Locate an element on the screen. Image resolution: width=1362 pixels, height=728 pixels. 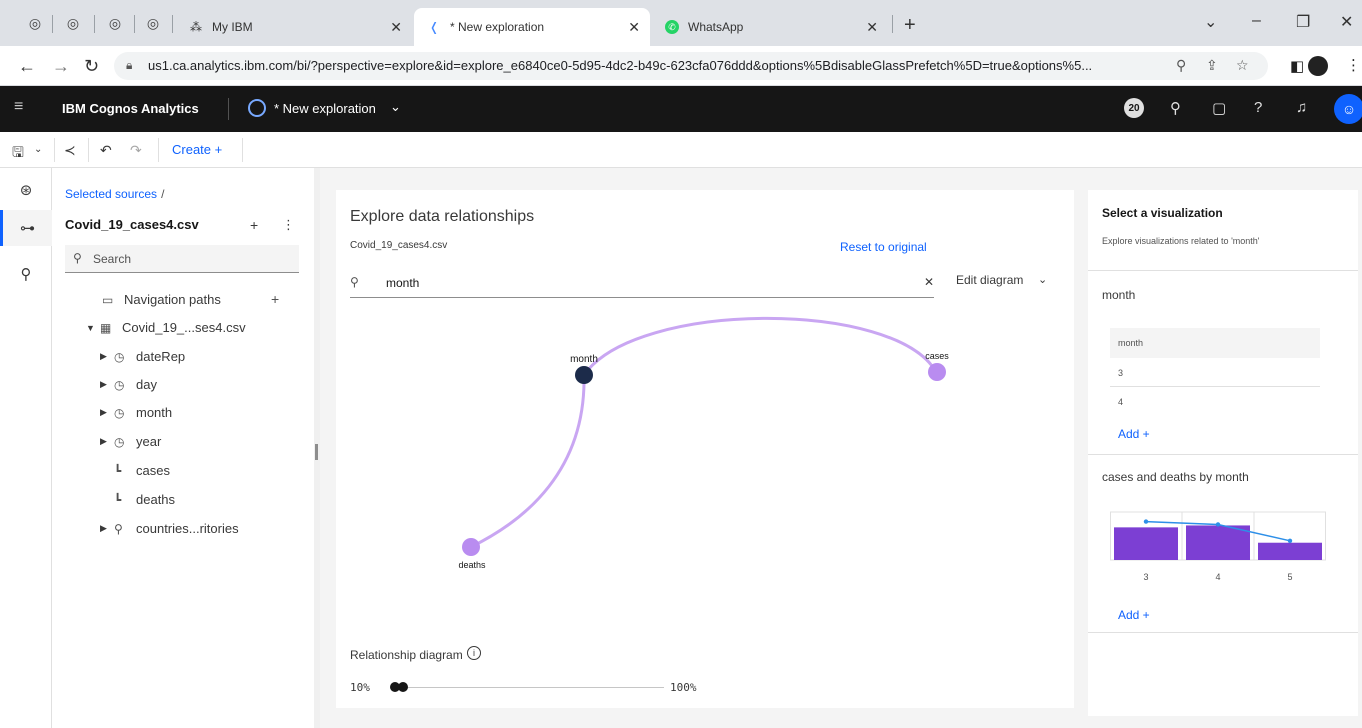
tree-item-source-table: ▼ ▦ Covid_19_...ses4.csv is located at coordinates (166, 327).